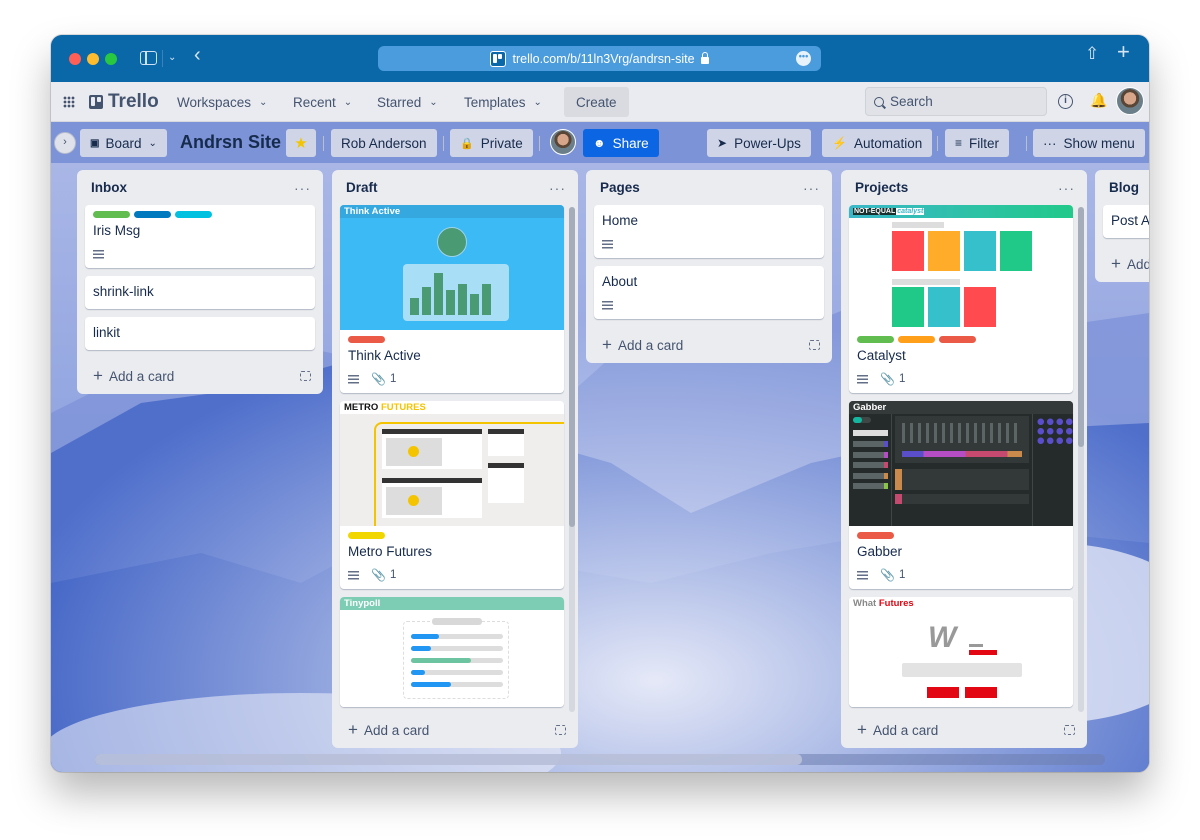 The image size is (1200, 840). Describe the element at coordinates (197, 55) in the screenshot. I see `back-icon: ‹` at that location.